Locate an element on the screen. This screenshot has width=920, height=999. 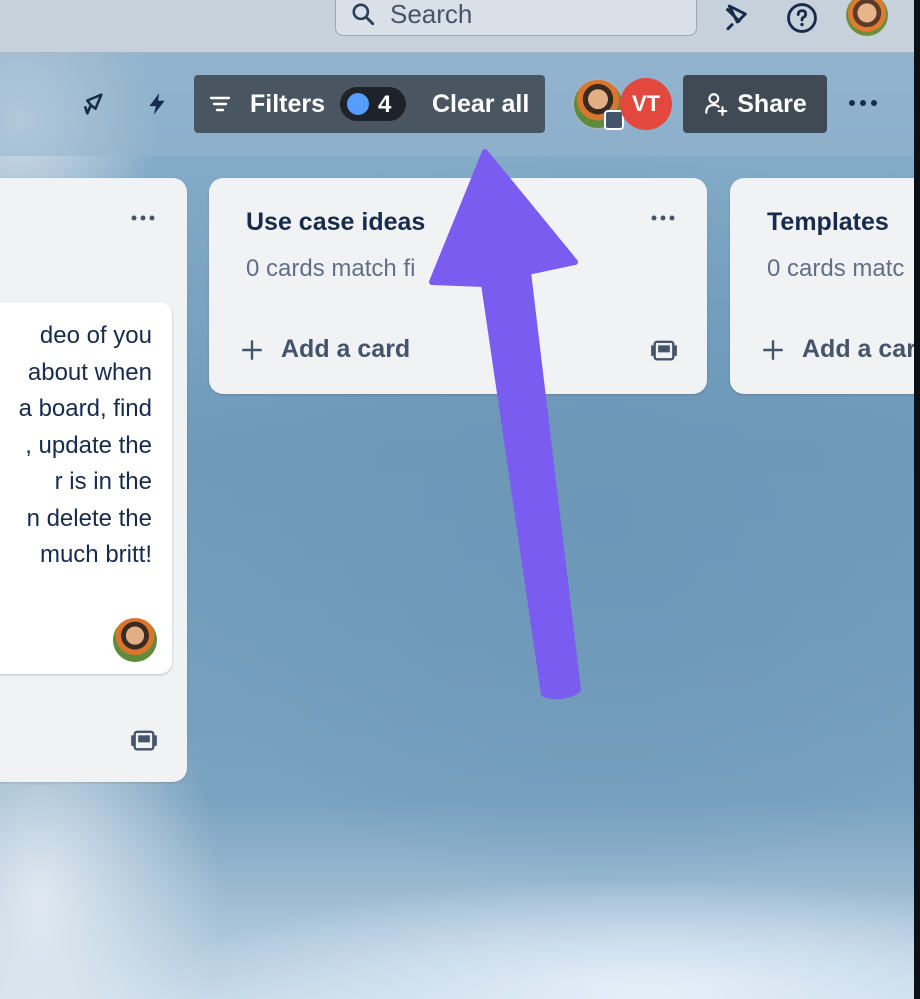
annotation-arrow is located at coordinates (505, 424).